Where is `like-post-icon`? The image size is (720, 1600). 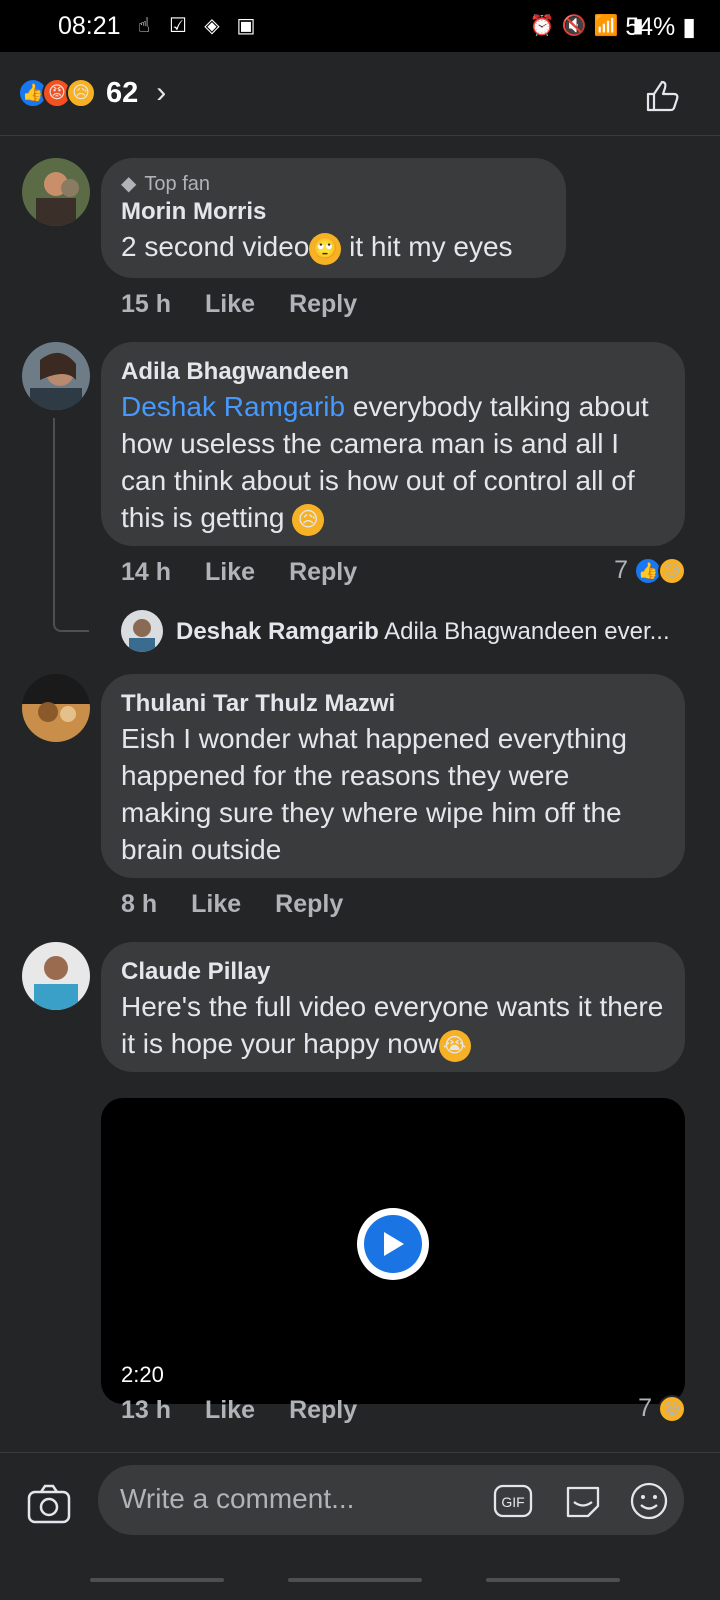 like-post-icon is located at coordinates (662, 96).